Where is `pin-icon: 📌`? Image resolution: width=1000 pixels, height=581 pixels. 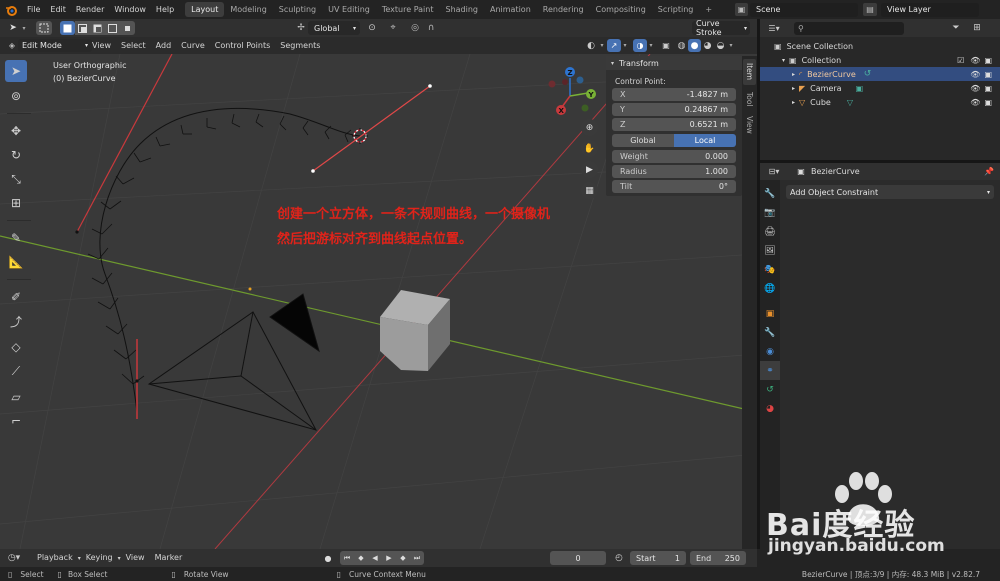 pin-icon: 📌 is located at coordinates (989, 171).